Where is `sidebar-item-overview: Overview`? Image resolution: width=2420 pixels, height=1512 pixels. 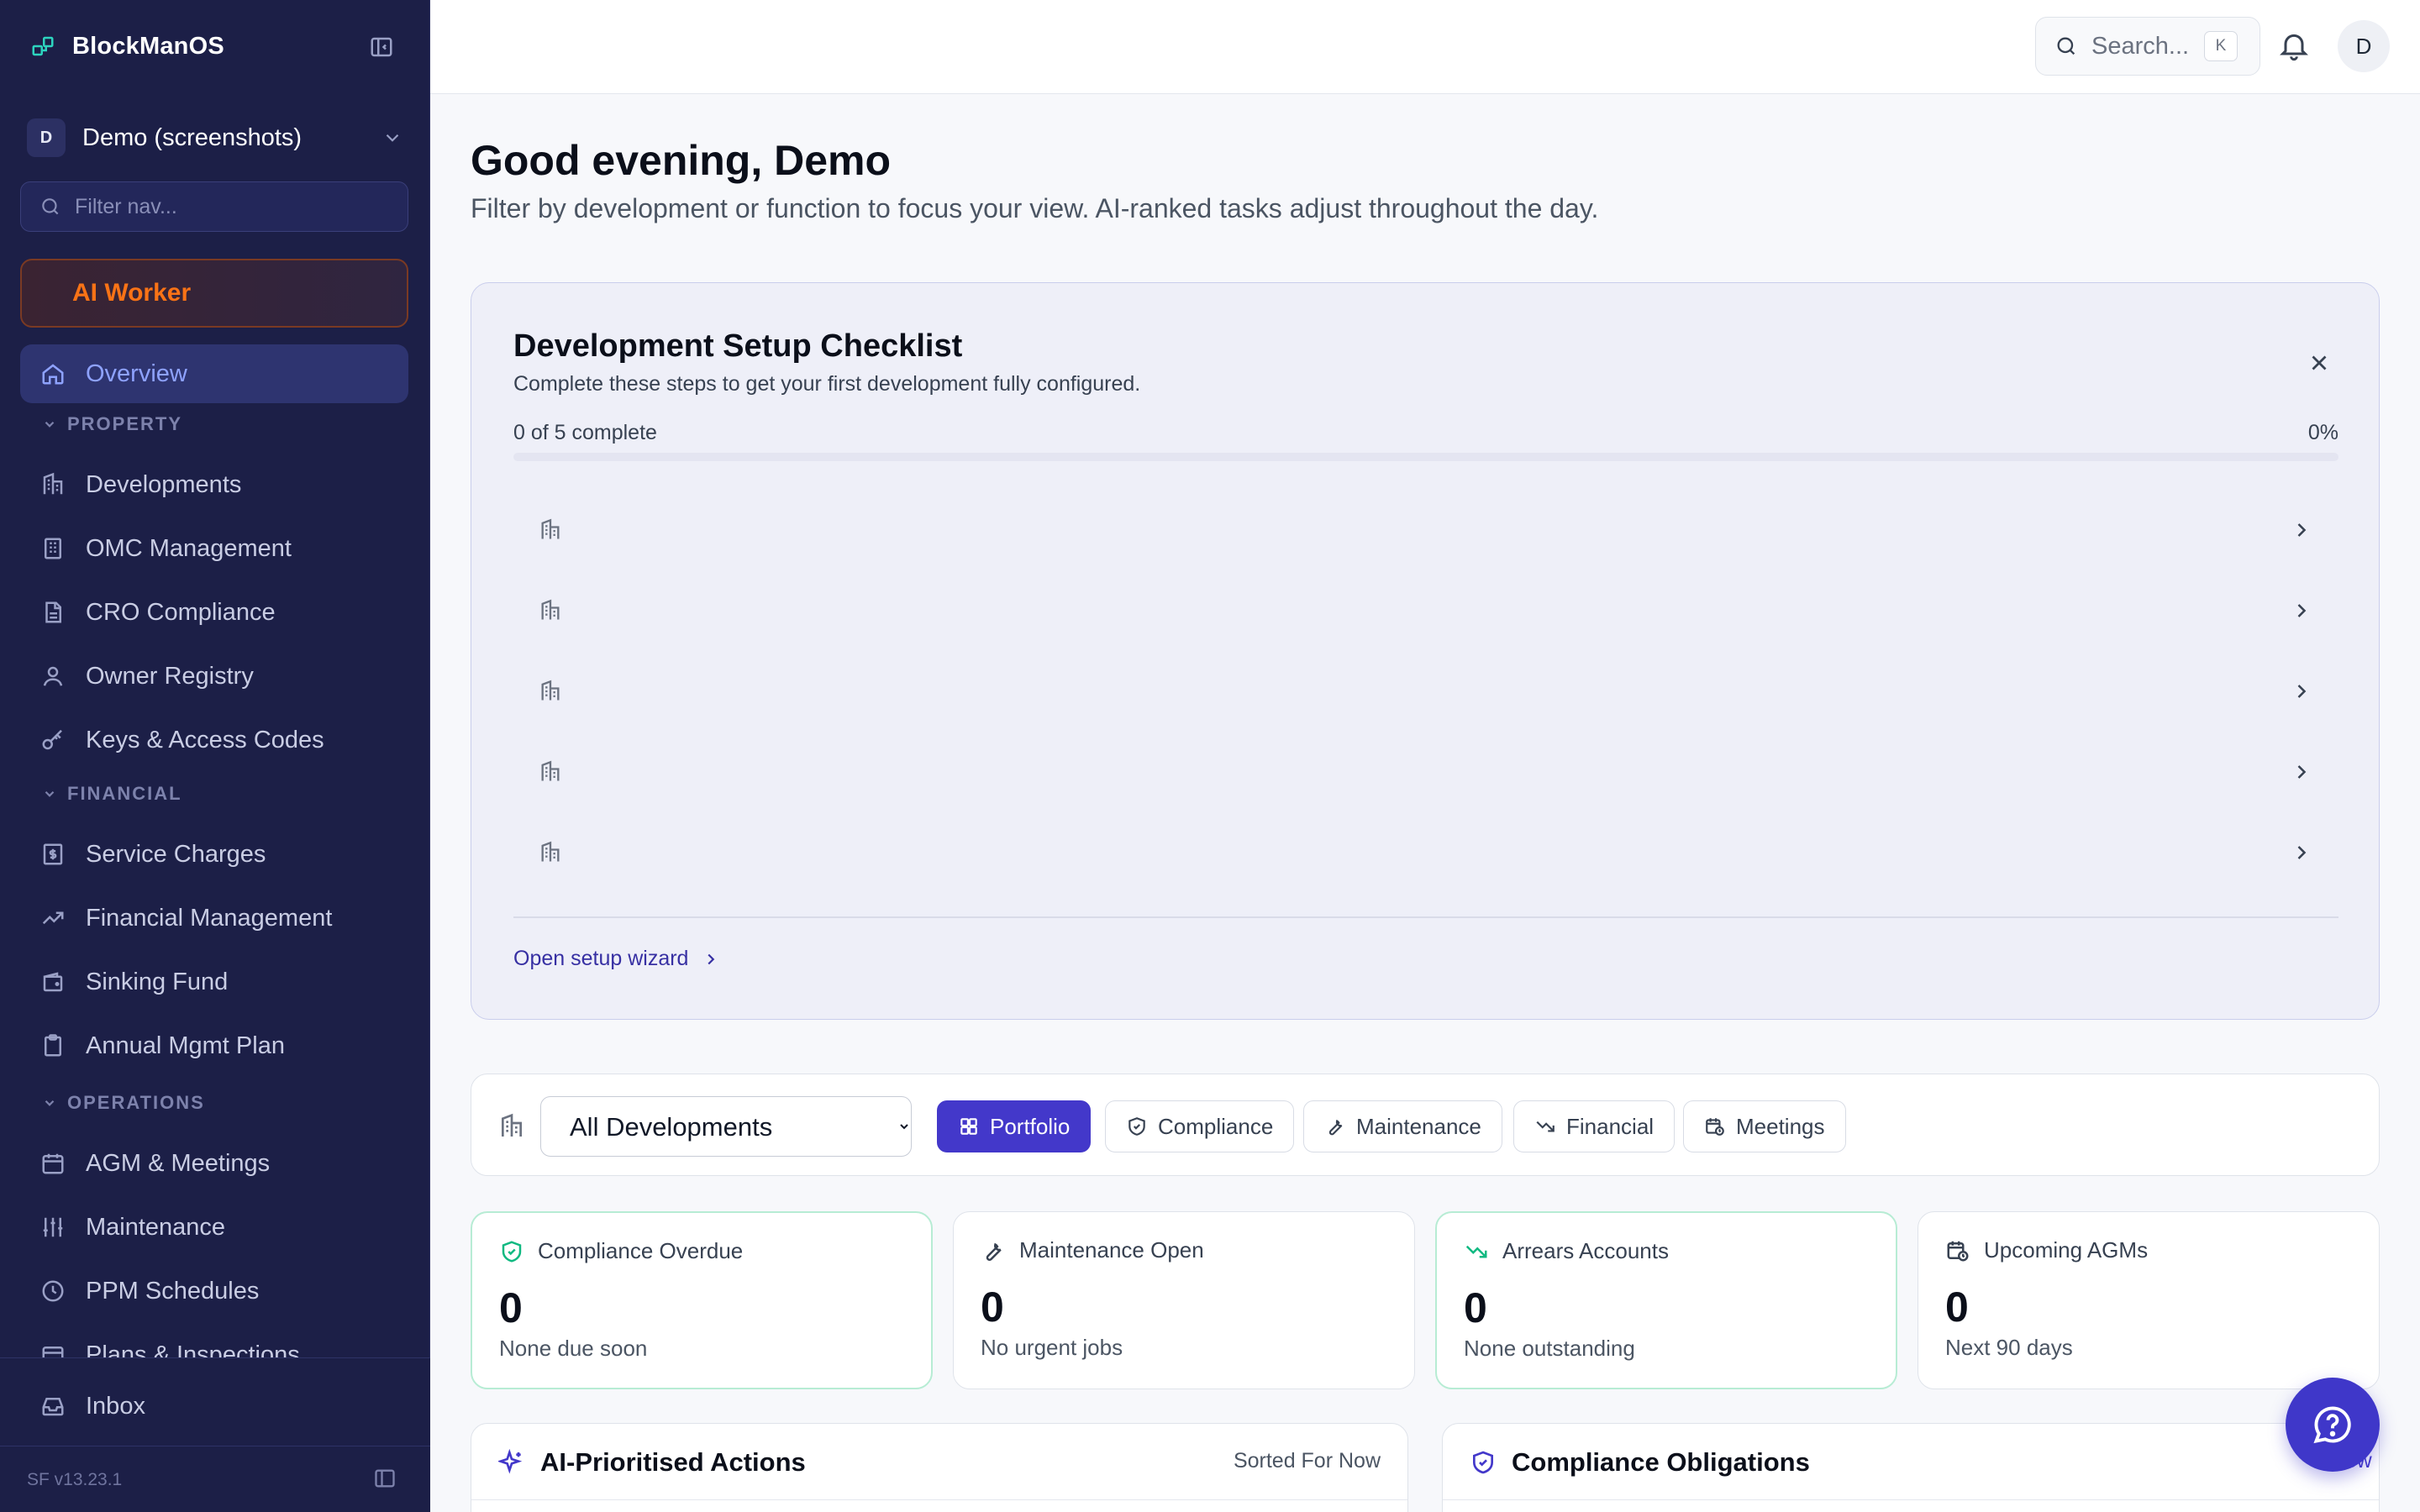 sidebar-item-overview: Overview is located at coordinates (214, 373).